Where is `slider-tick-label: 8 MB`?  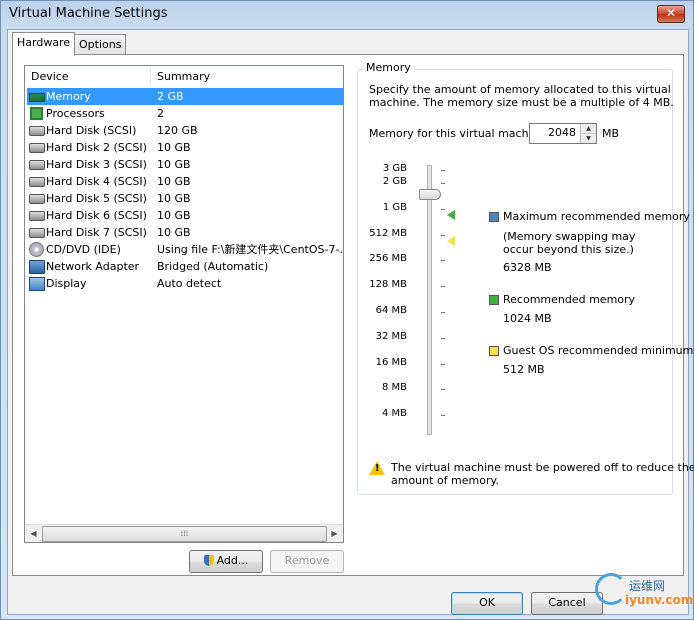
slider-tick-label: 8 MB is located at coordinates (394, 387).